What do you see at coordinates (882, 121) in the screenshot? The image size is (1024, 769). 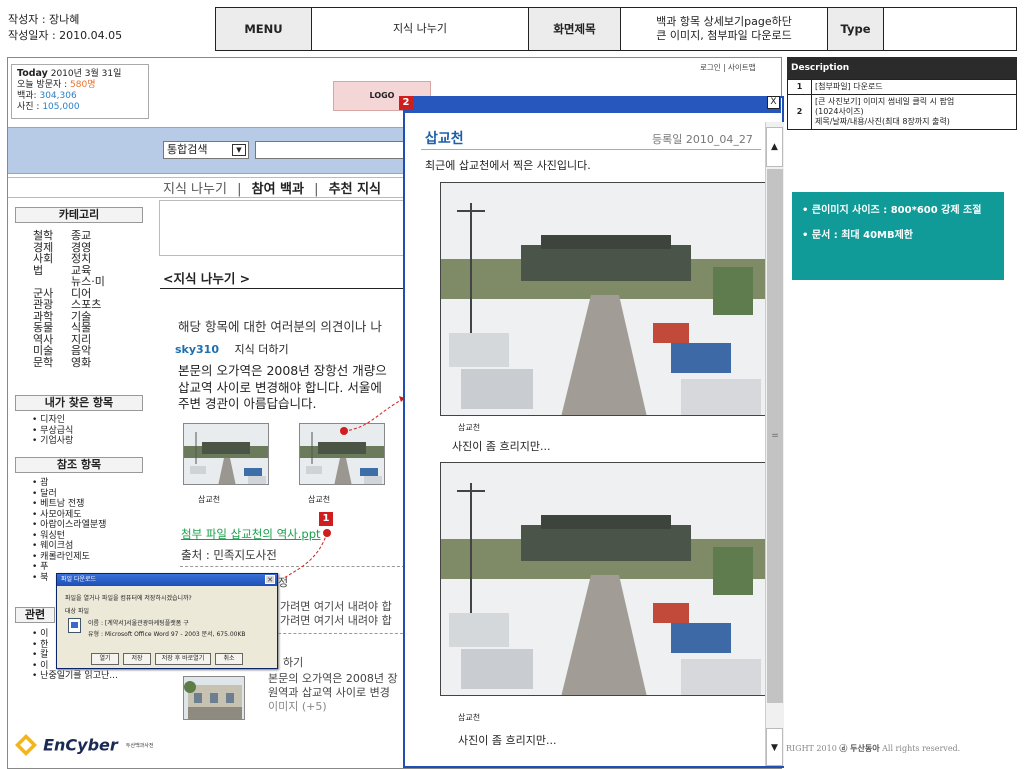 I see `desc-row-line: 제목/날짜/내용/사진(최대 8장까지 출력)` at bounding box center [882, 121].